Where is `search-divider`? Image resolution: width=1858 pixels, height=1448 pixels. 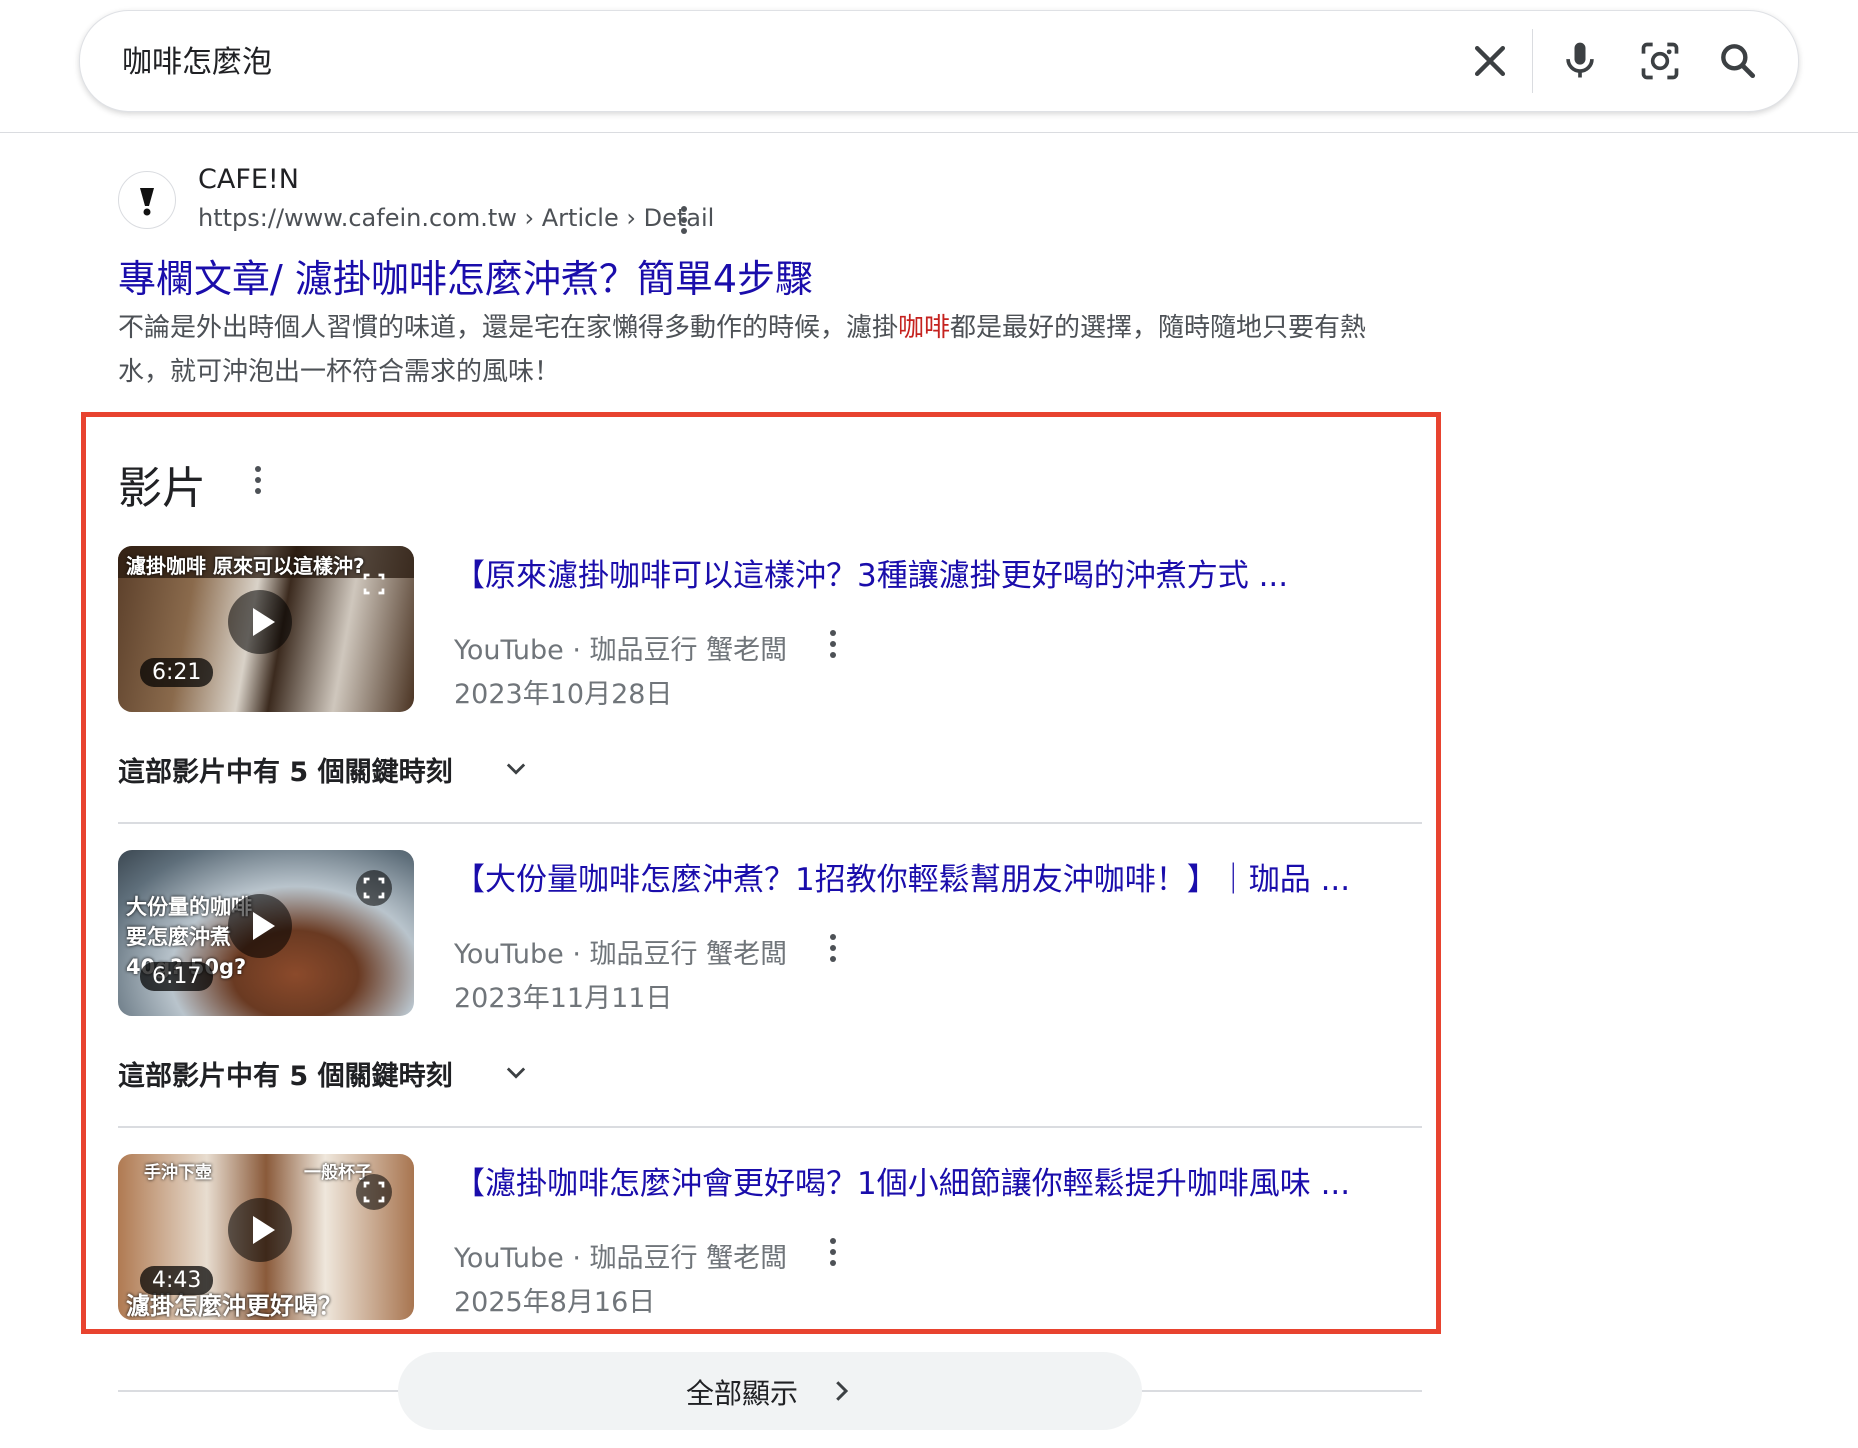
search-divider is located at coordinates (1532, 61).